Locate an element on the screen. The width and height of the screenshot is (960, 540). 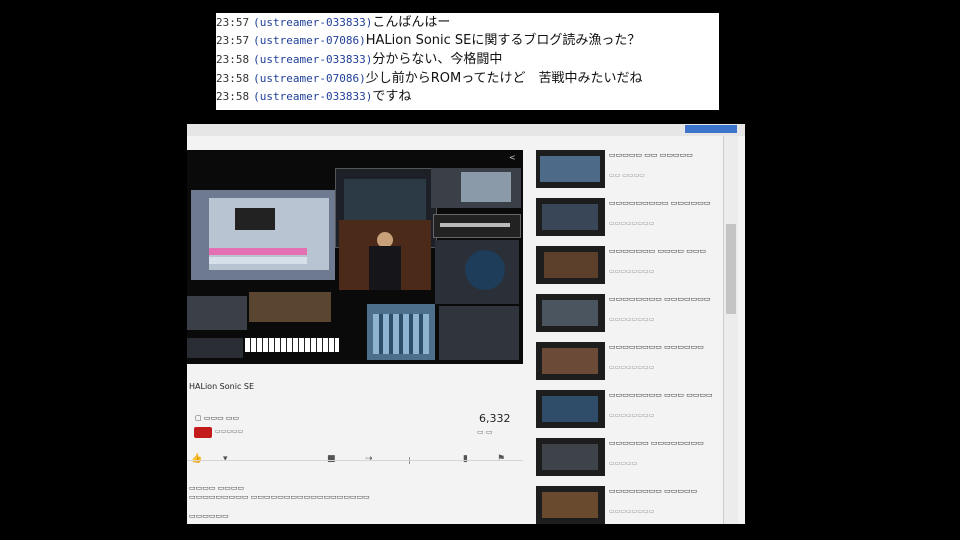
about-tab: ■ is located at coordinates (331, 459).